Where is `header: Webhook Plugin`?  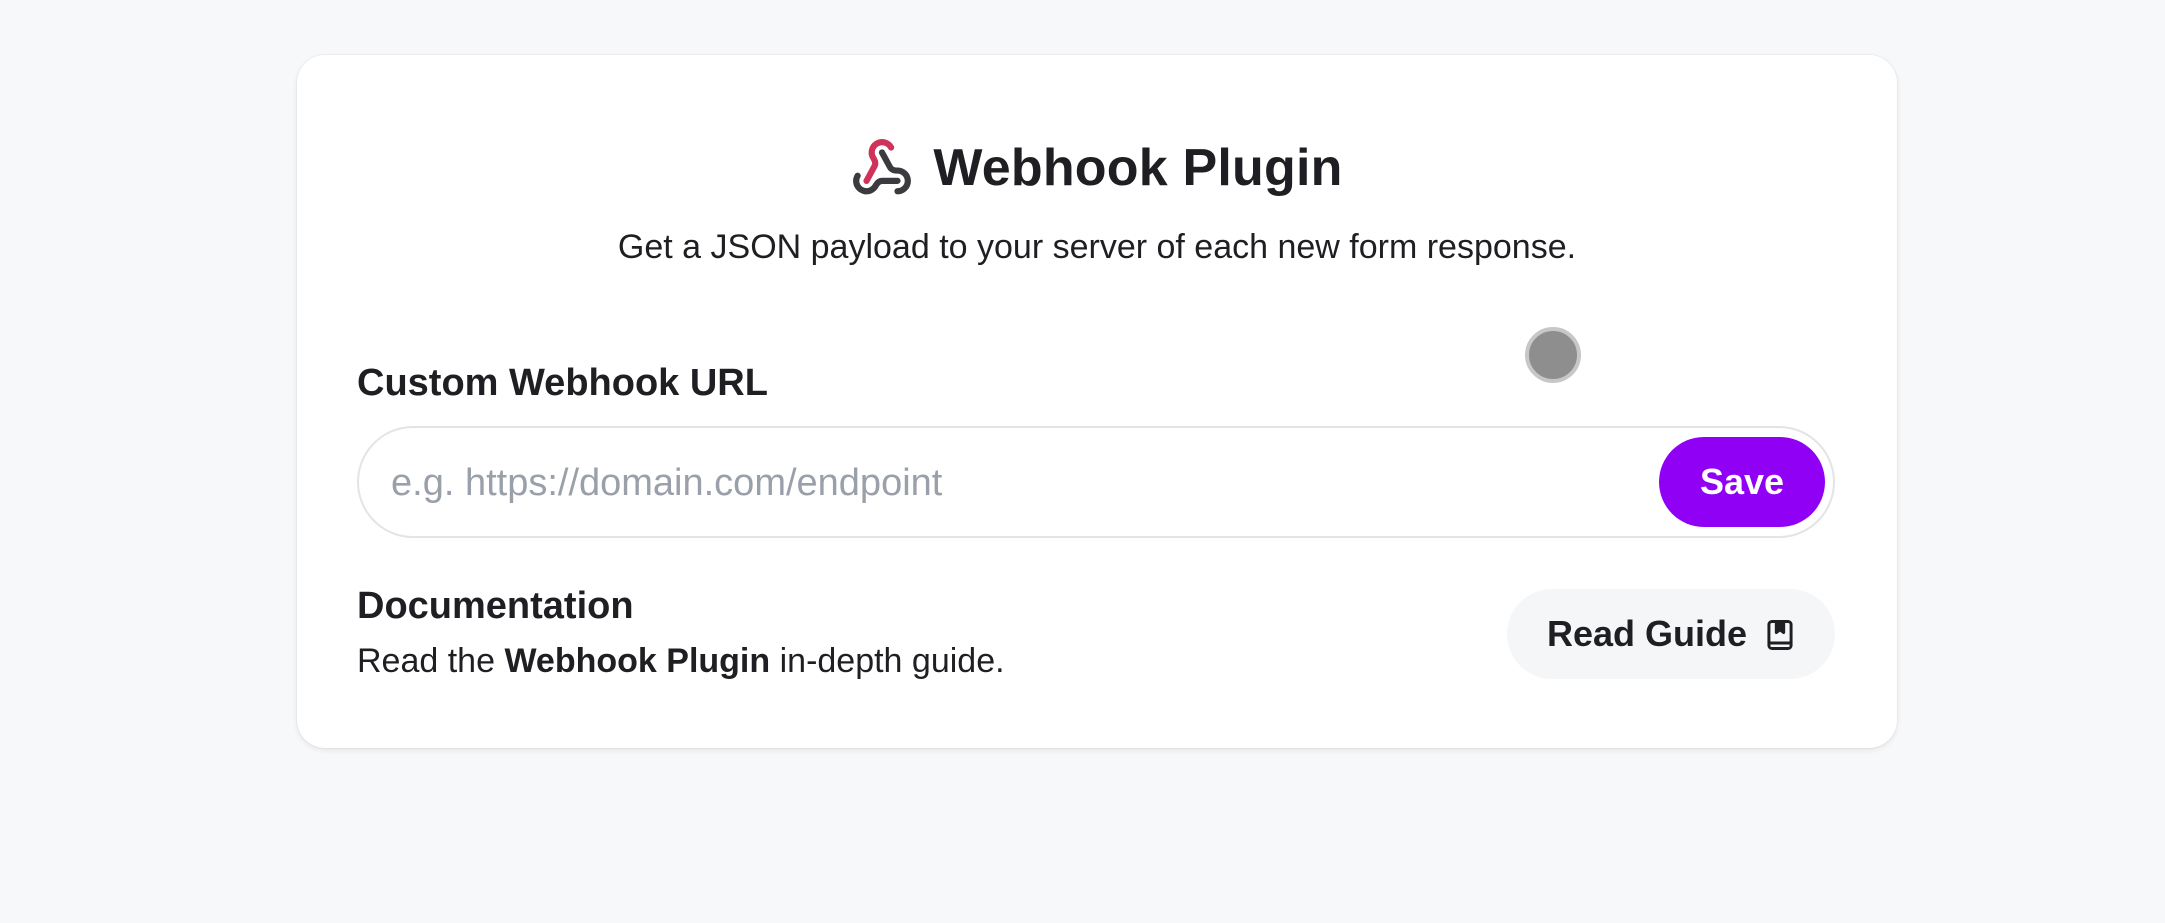
header: Webhook Plugin is located at coordinates (1097, 168).